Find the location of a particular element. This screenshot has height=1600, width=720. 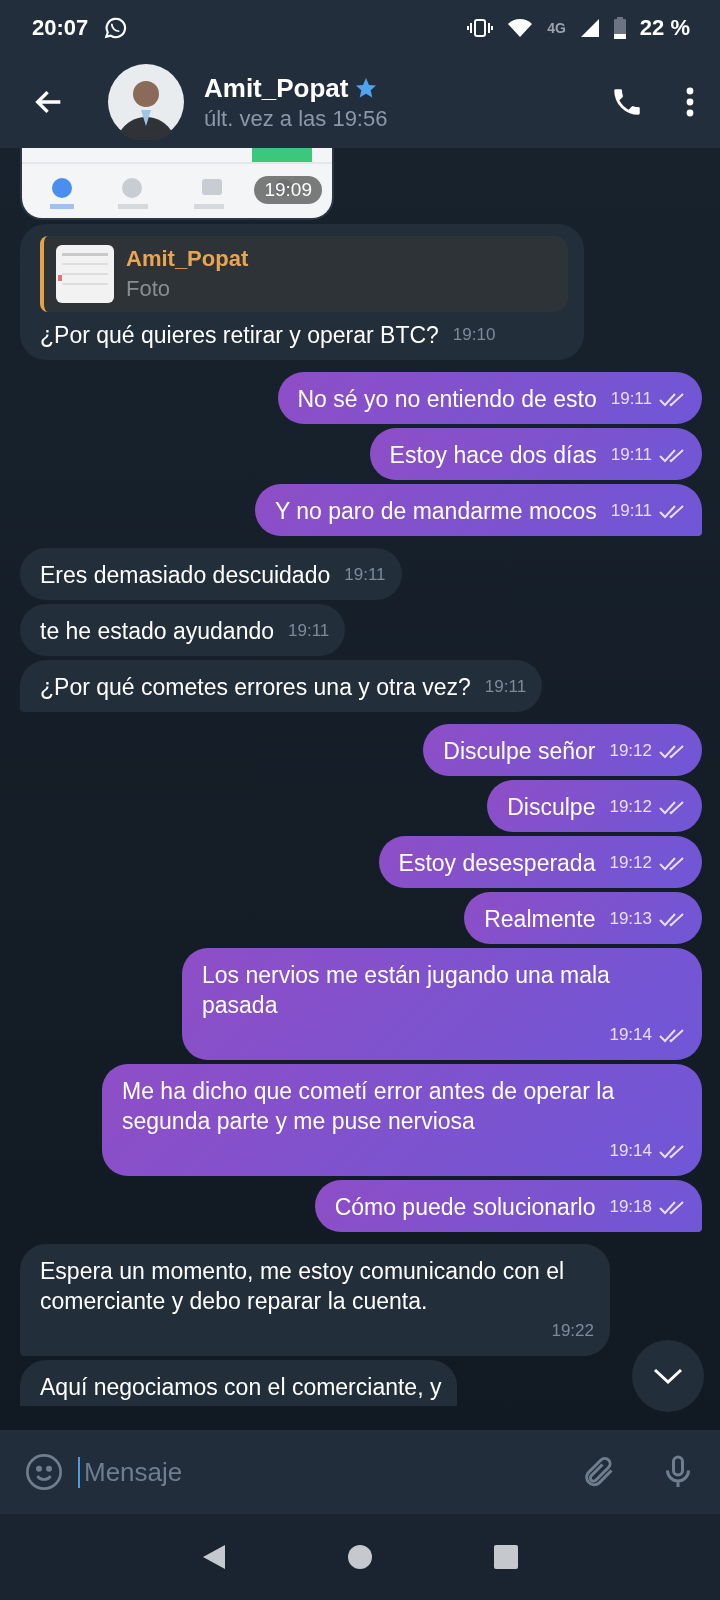

contact-name: Amit_Popat is located at coordinates (276, 88).